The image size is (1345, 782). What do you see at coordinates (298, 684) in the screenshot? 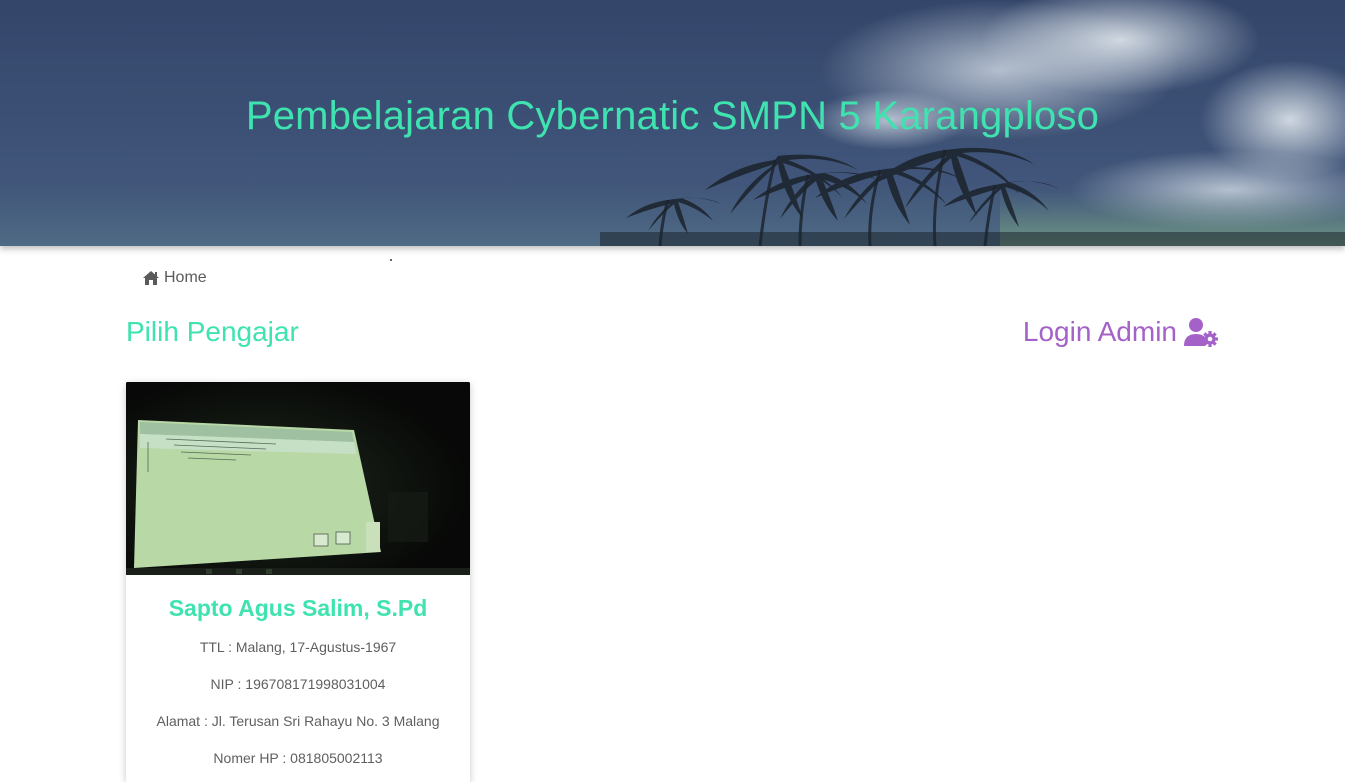
I see `teacher-nip: NIP : 196708171998031004` at bounding box center [298, 684].